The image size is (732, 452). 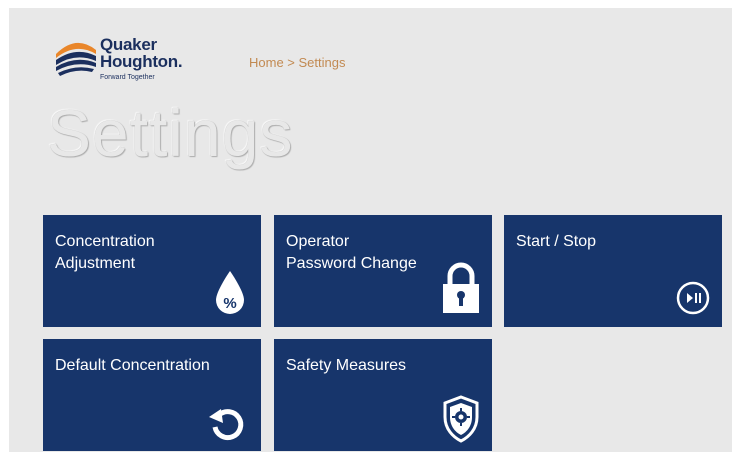 What do you see at coordinates (152, 395) in the screenshot?
I see `tile-default-concentration: Default Concentration` at bounding box center [152, 395].